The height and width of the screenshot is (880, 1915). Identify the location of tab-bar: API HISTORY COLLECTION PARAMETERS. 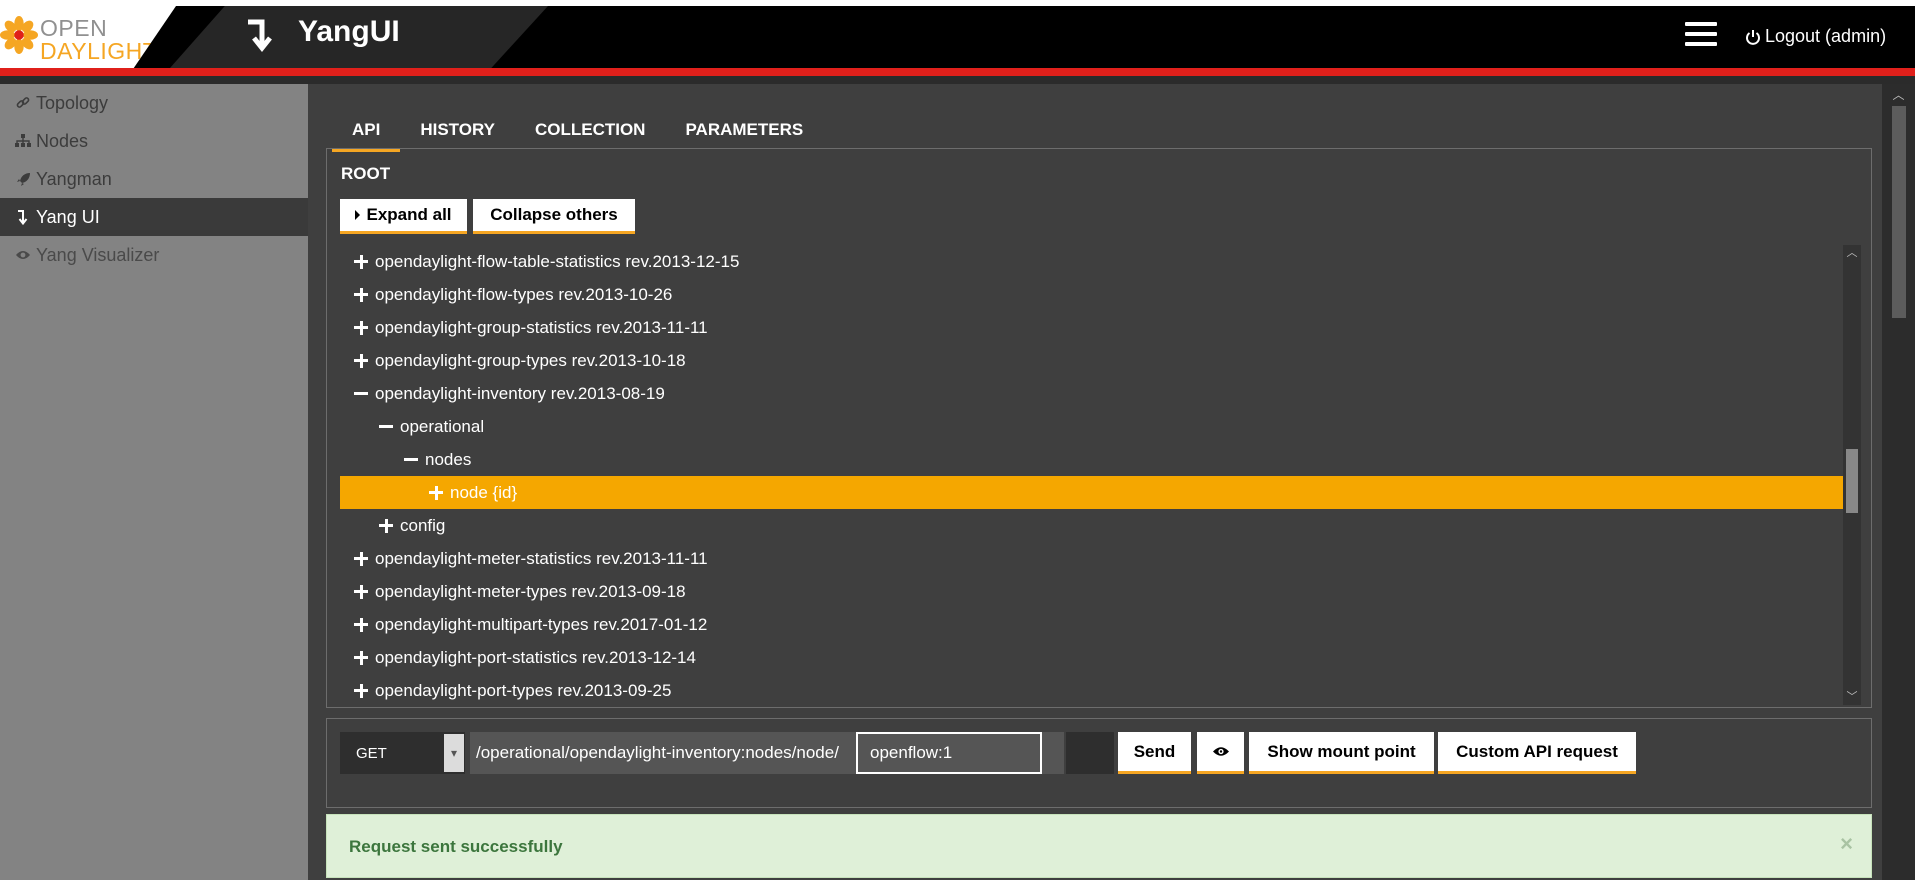
(577, 130).